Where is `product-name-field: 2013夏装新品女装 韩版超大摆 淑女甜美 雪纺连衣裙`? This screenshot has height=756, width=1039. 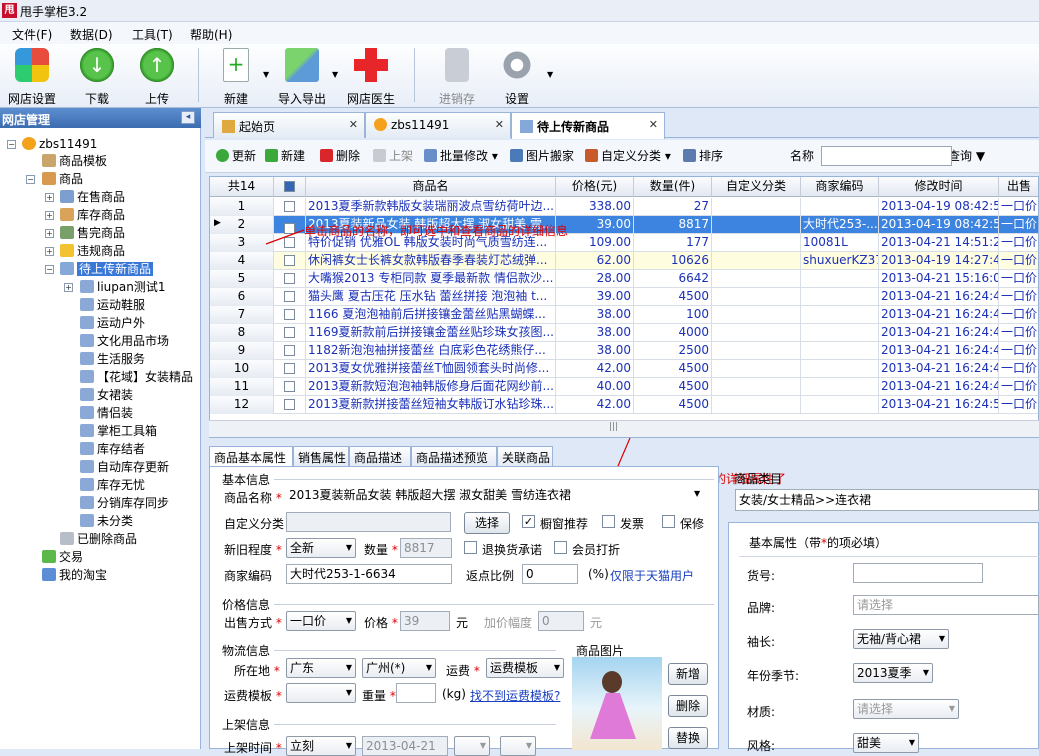
product-name-field: 2013夏装新品女装 韩版超大摆 淑女甜美 雪纺连衣裙 is located at coordinates (496, 496).